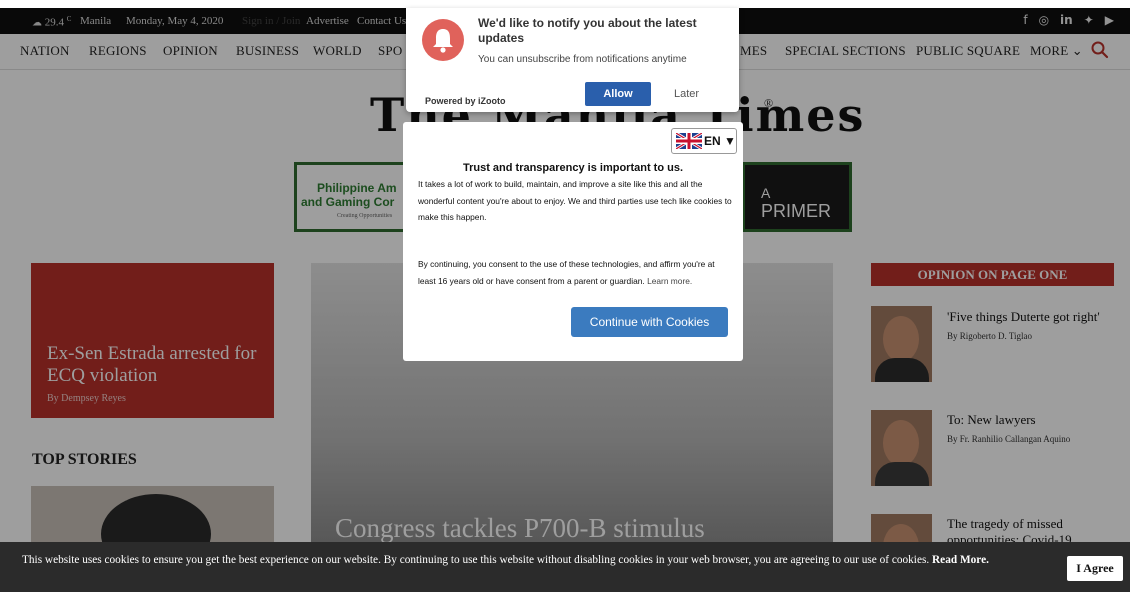 This screenshot has height=592, width=1130. What do you see at coordinates (618, 94) in the screenshot?
I see `allow-button: Allow` at bounding box center [618, 94].